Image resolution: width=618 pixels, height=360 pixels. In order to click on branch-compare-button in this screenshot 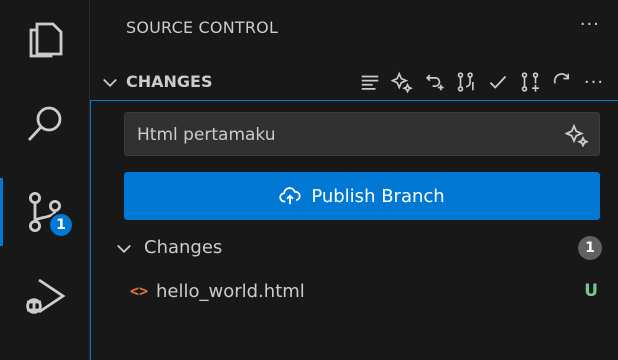, I will do `click(466, 82)`.